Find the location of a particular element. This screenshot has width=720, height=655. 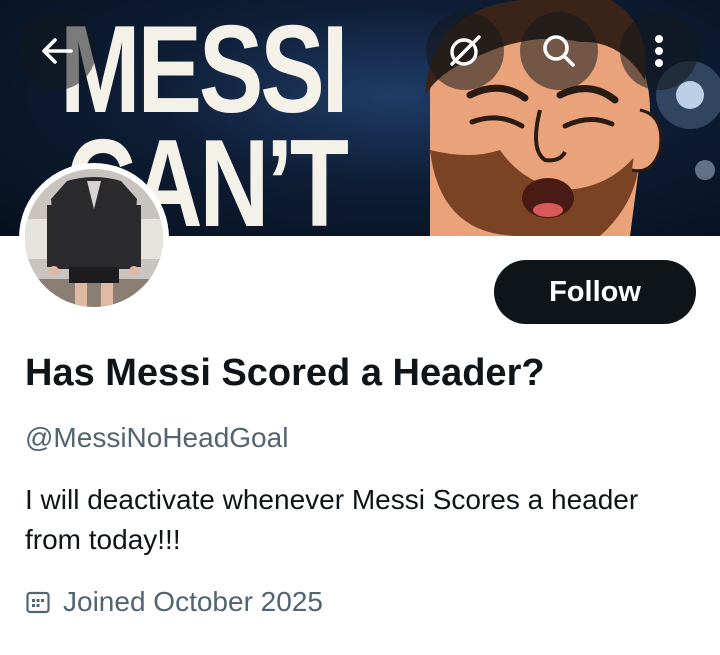

joined-date: Joined October 2025 is located at coordinates (174, 602).